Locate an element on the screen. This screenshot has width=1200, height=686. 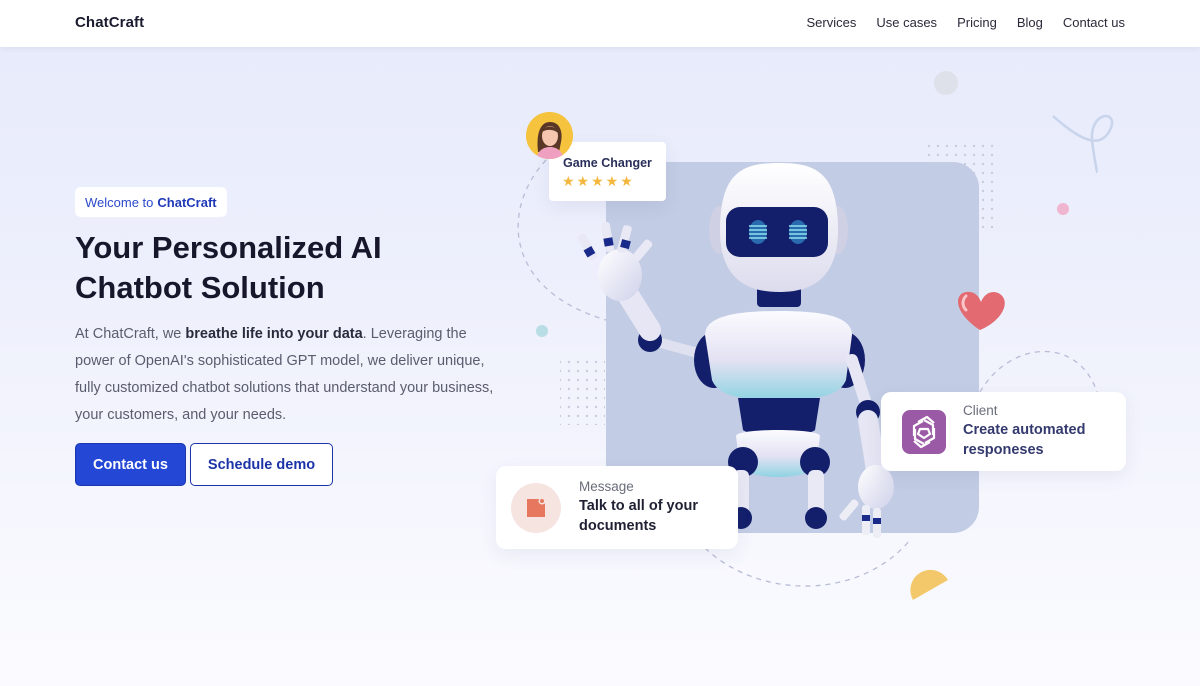
message-card: Message Talk to all of your documents is located at coordinates (617, 507).